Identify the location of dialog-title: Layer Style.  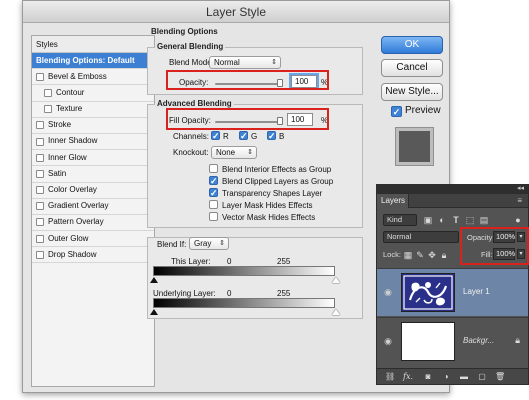
(236, 12).